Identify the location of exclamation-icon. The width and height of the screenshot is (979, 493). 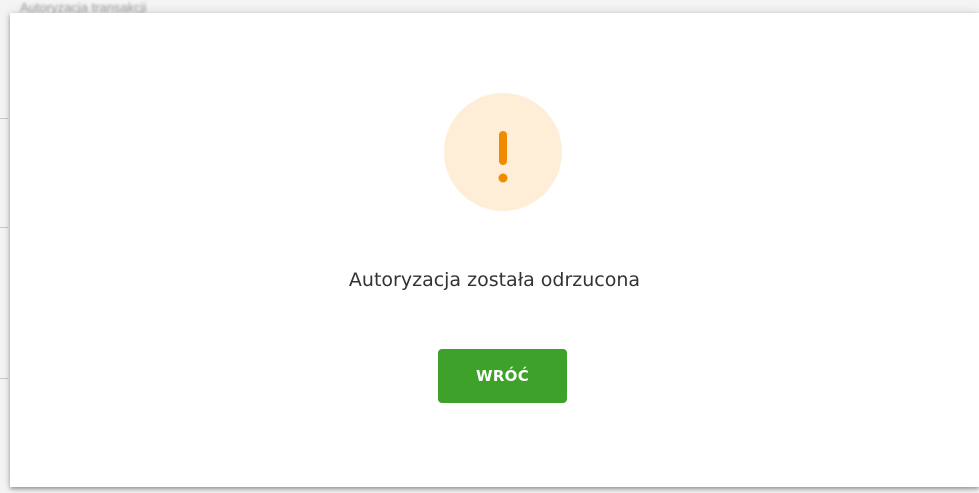
(503, 157).